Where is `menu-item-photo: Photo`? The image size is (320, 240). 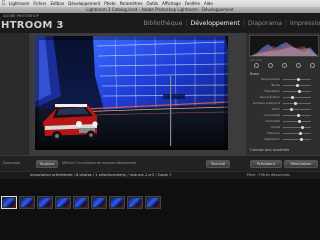
menu-item-photo: Photo is located at coordinates (109, 3).